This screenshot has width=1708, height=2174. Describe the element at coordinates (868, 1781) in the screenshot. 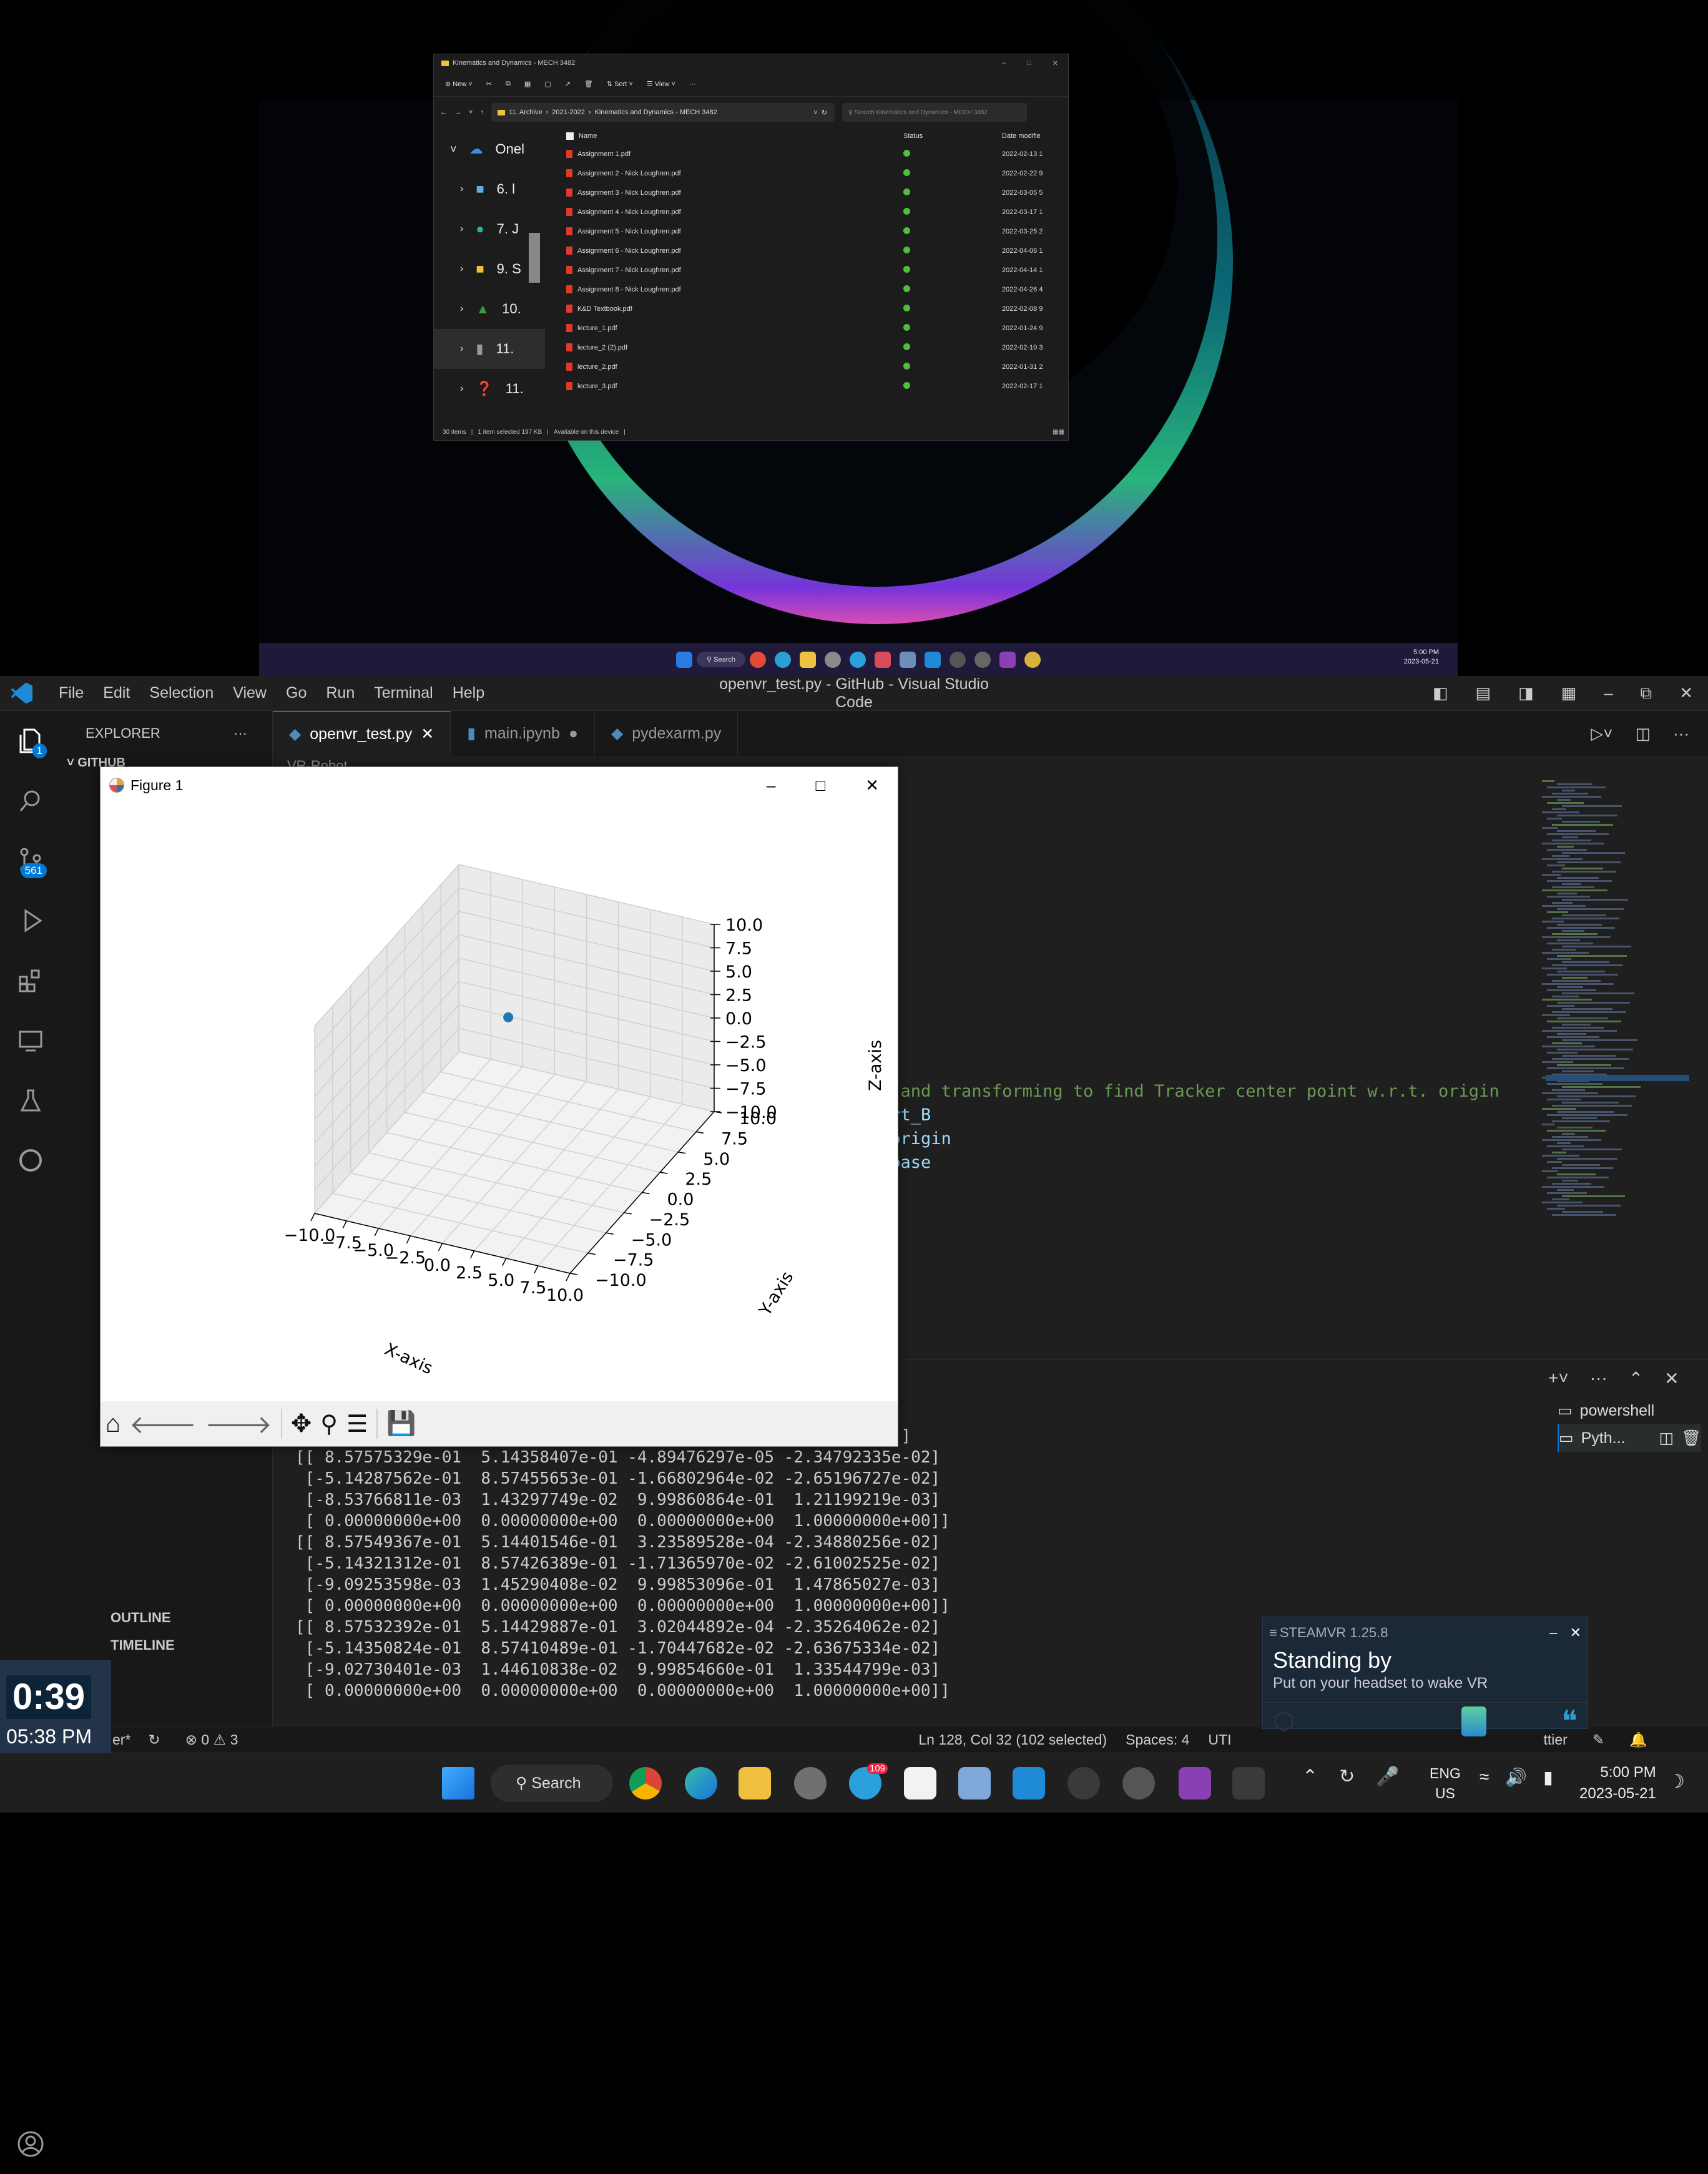

I see `telegram-icon: 109` at that location.